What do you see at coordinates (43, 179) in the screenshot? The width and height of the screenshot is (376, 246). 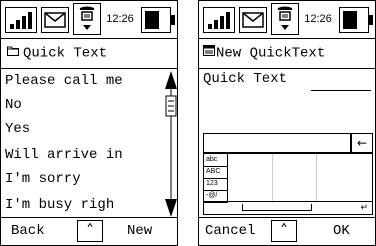 I see `list-item: I'm sorry` at bounding box center [43, 179].